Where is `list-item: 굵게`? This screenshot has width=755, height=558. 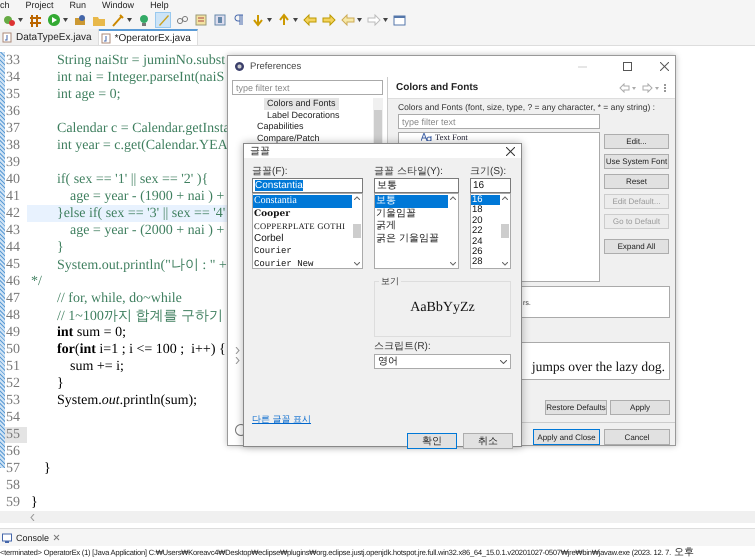
list-item: 굵게 is located at coordinates (411, 226).